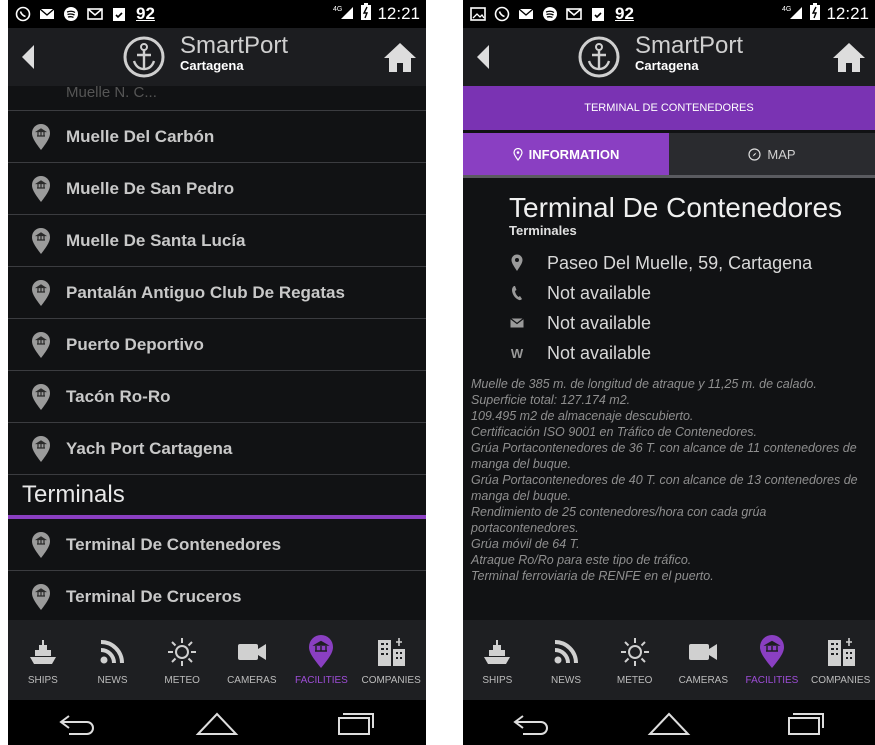 Image resolution: width=875 pixels, height=745 pixels. I want to click on spotify-icon, so click(550, 14).